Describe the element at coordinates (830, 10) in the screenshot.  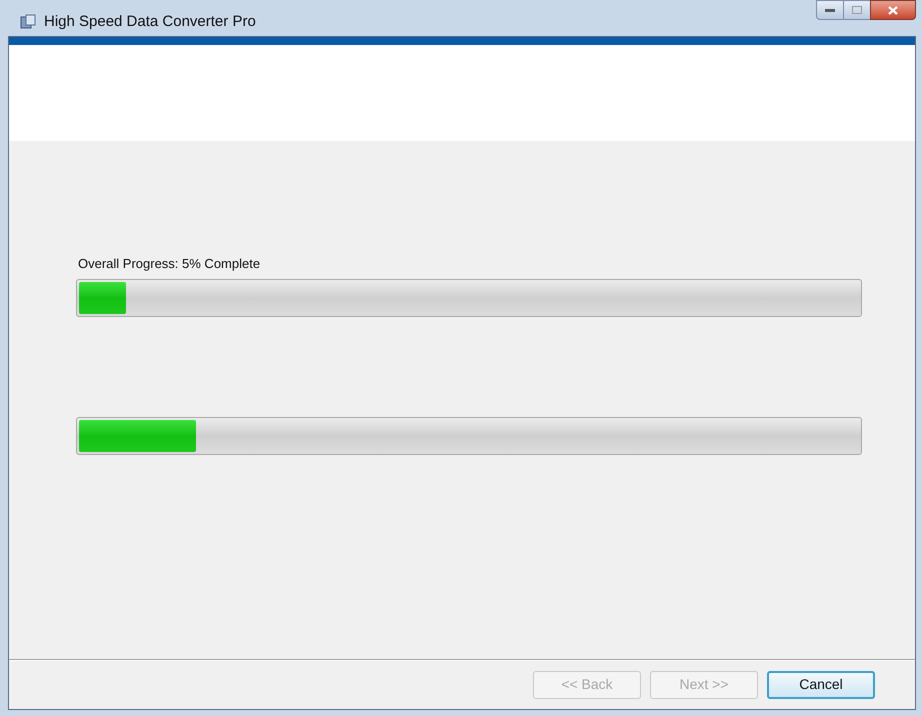
I see `minimize-button` at that location.